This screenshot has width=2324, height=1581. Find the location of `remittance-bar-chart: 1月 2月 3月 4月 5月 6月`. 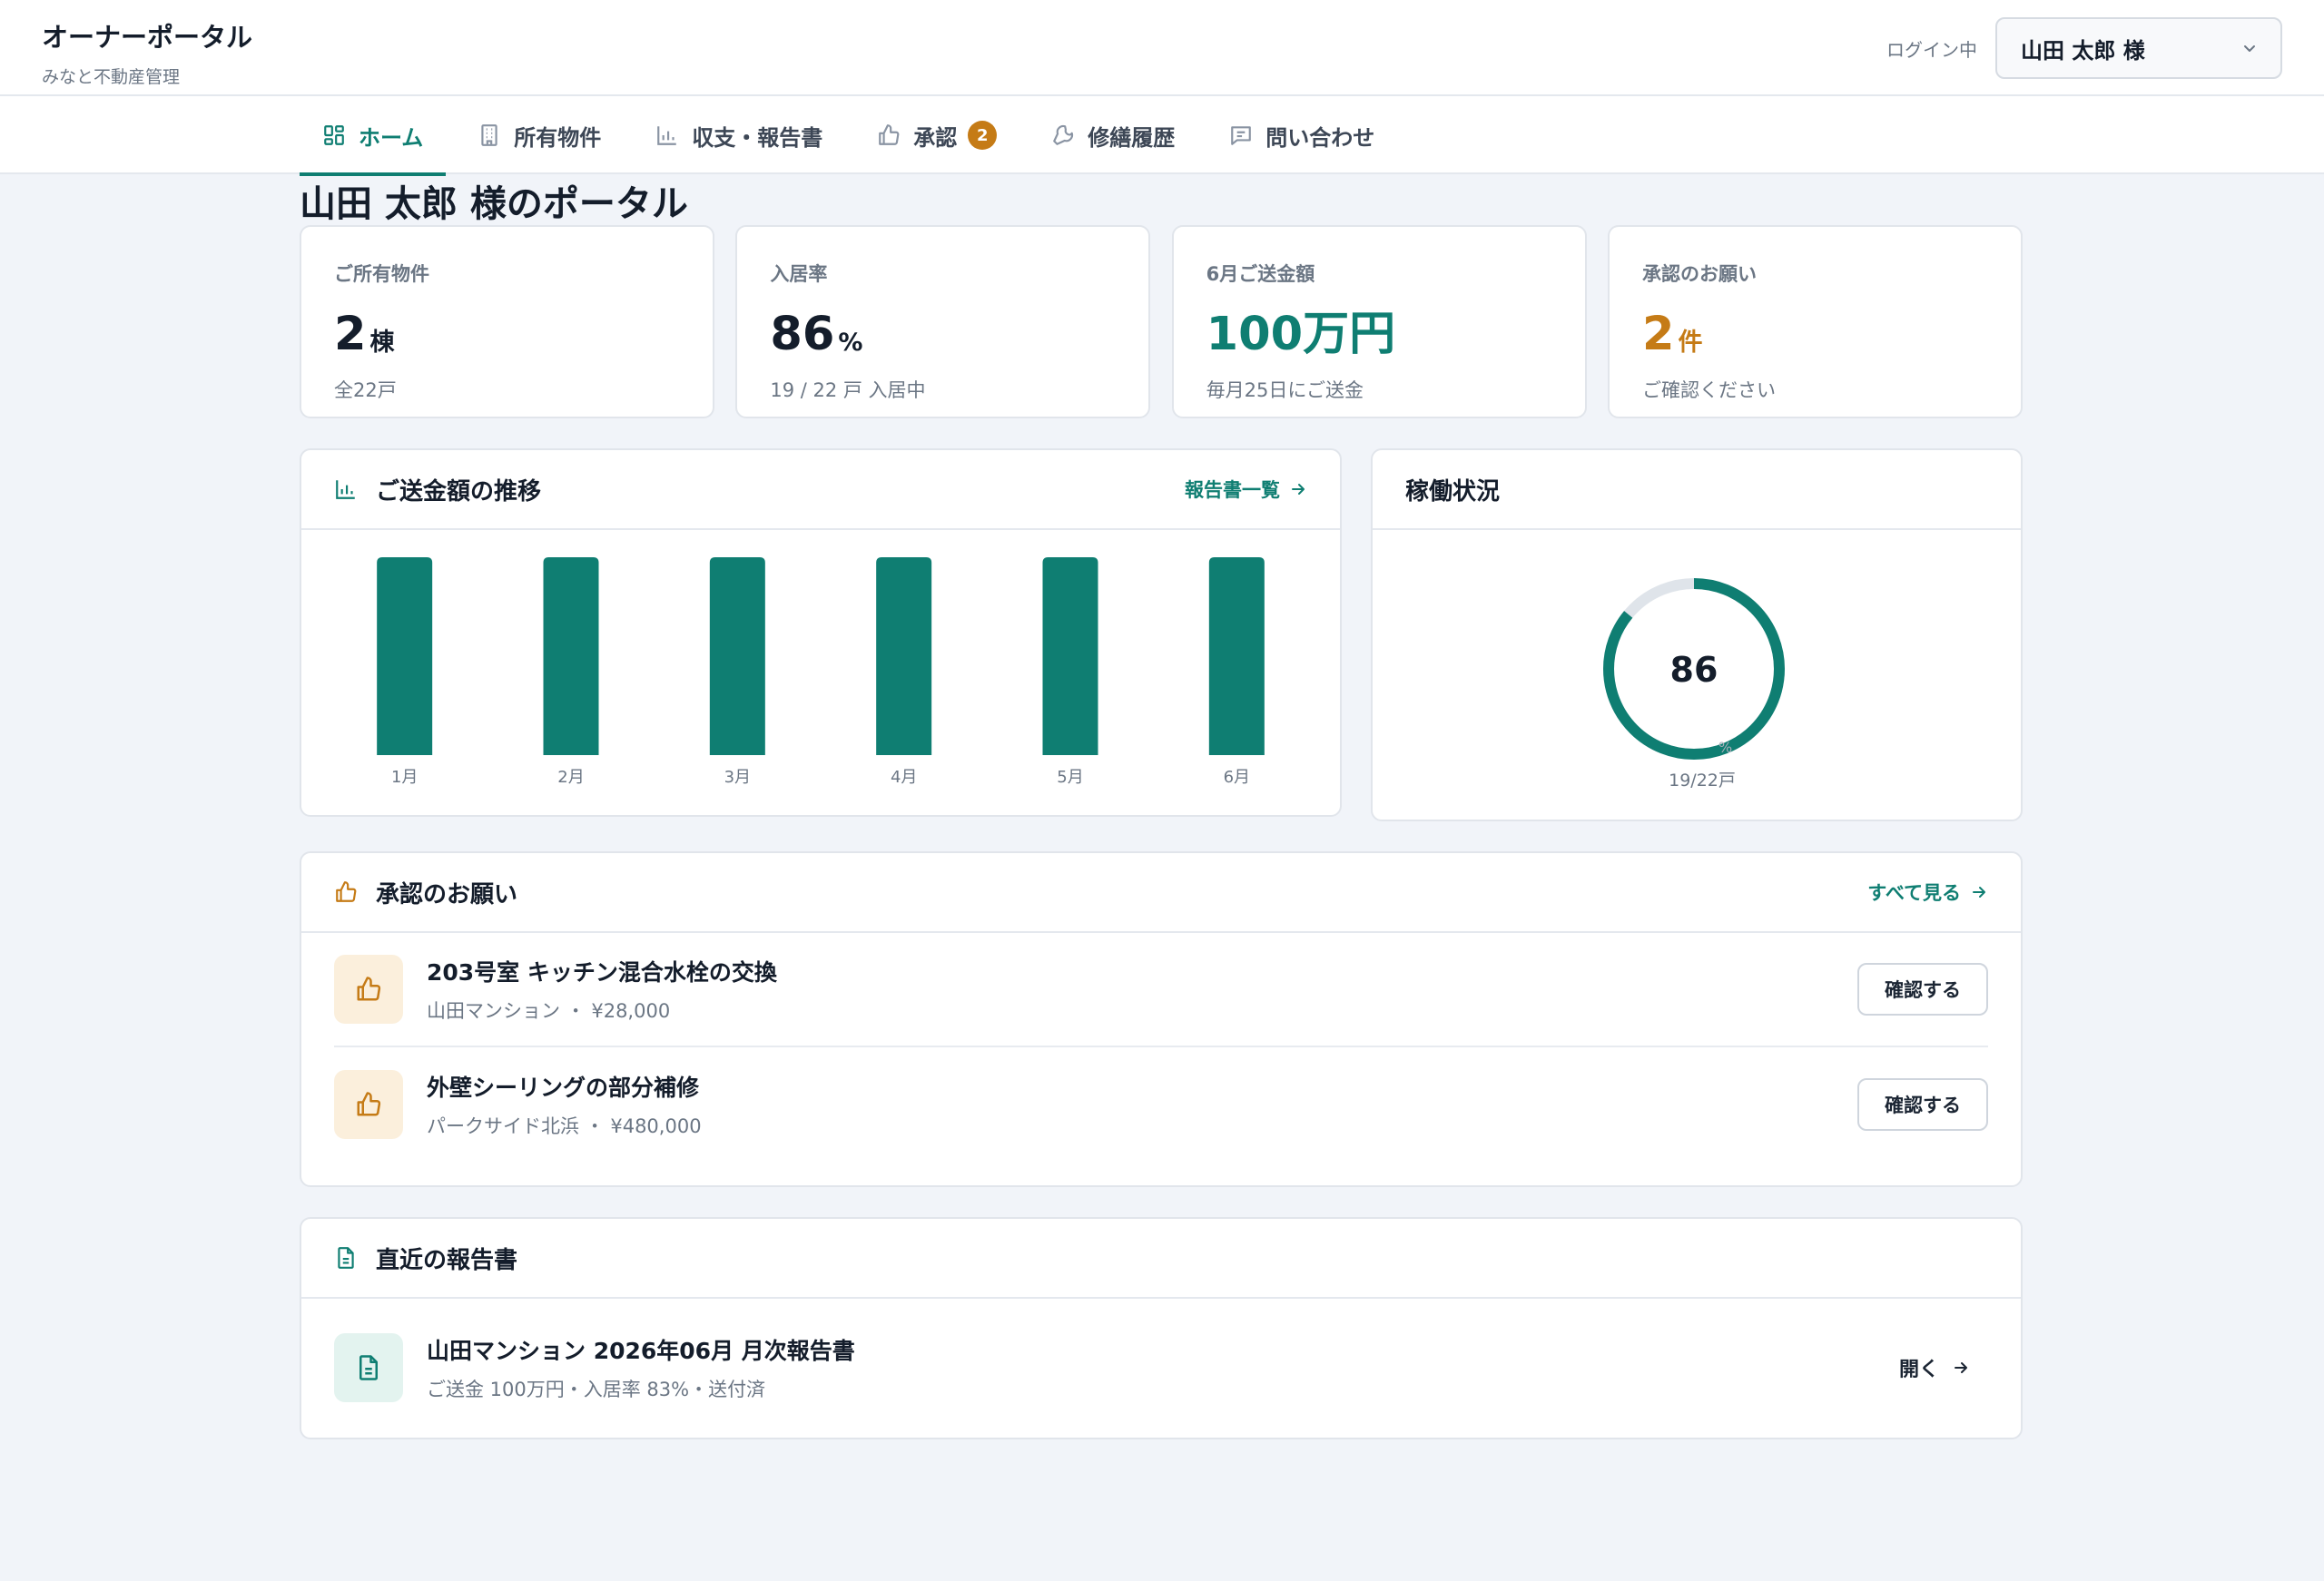

remittance-bar-chart: 1月 2月 3月 4月 5月 6月 is located at coordinates (821, 672).